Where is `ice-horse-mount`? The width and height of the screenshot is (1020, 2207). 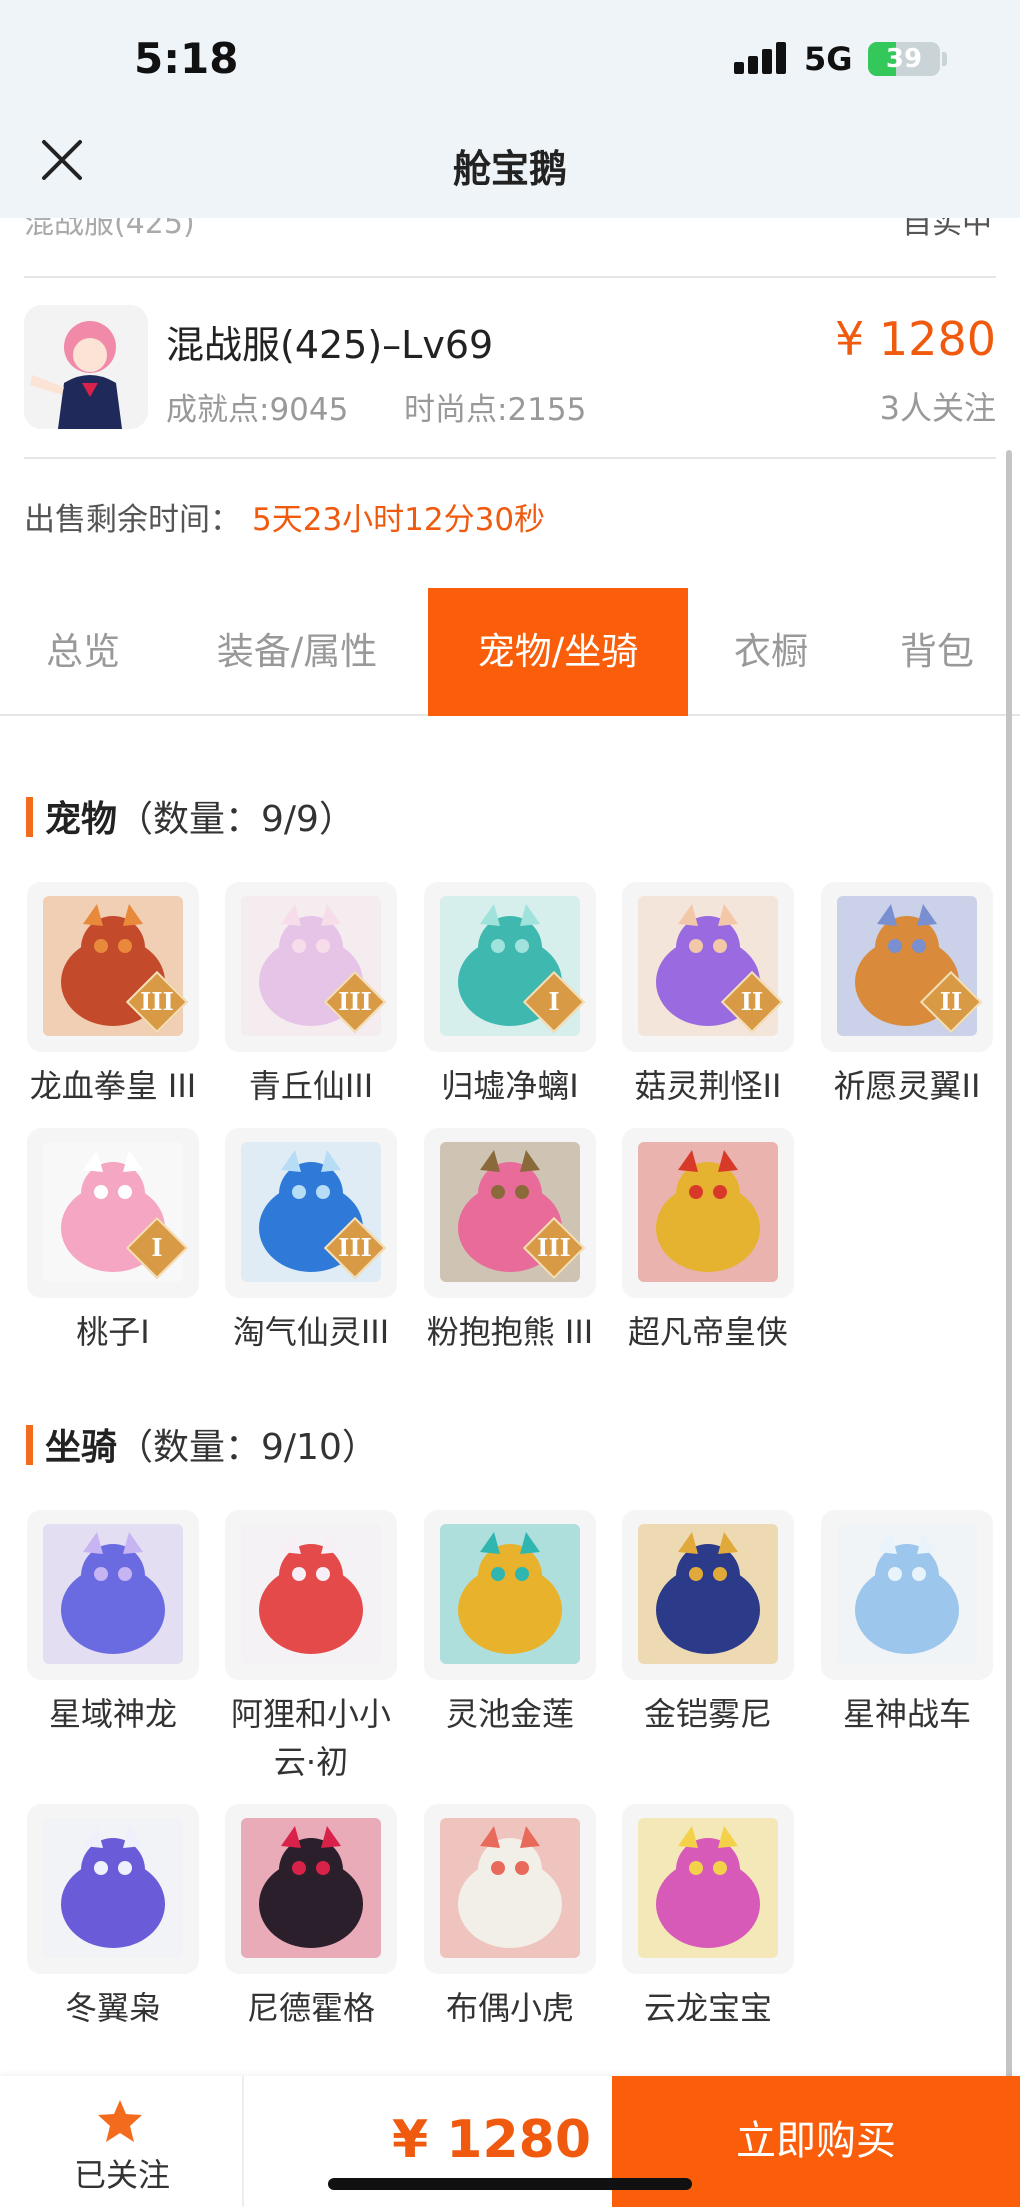 ice-horse-mount is located at coordinates (907, 1595).